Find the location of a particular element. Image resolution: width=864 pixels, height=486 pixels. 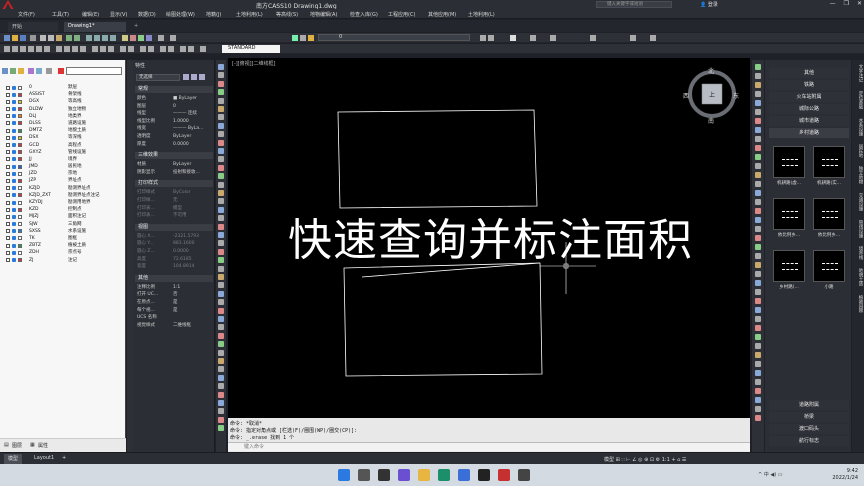

text-icon is located at coordinates (103, 49).